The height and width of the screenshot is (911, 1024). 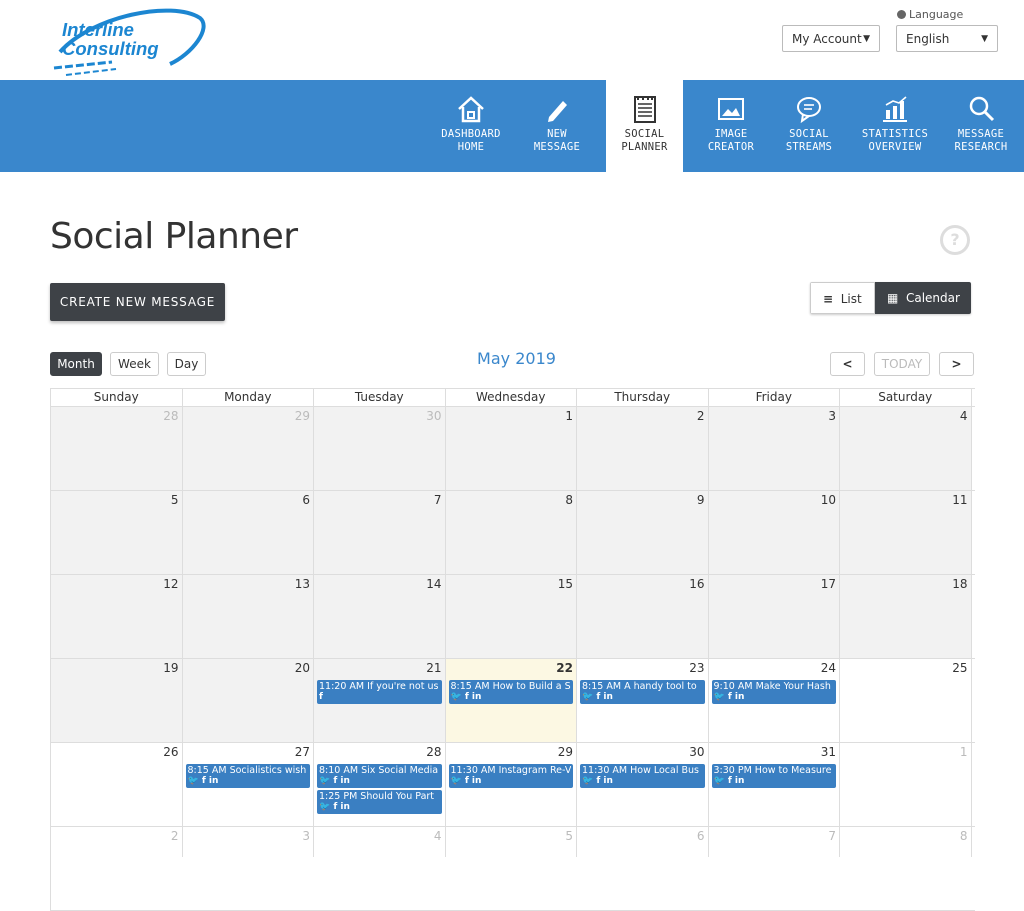 What do you see at coordinates (511, 532) in the screenshot?
I see `calendar-day-cell: 8` at bounding box center [511, 532].